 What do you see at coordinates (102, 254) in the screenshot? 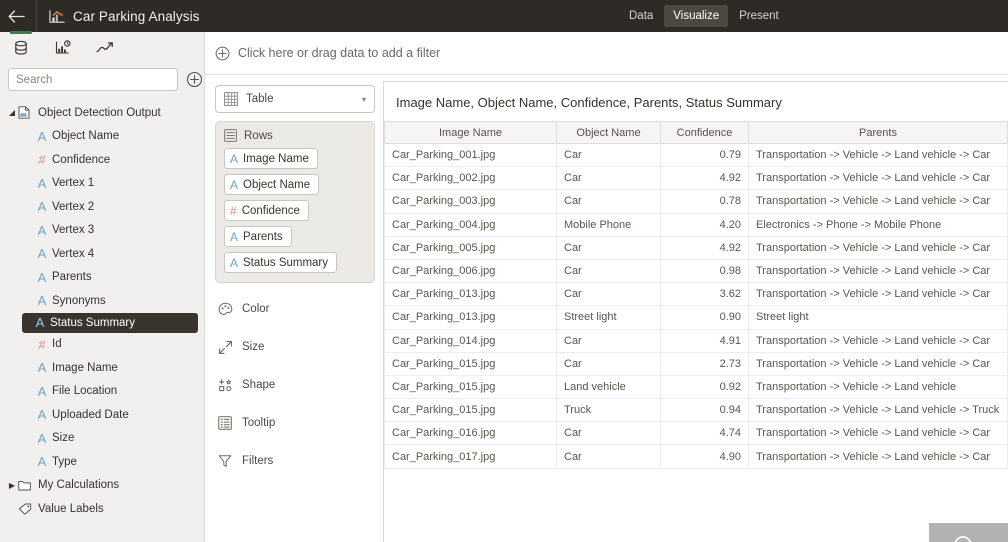
I see `tree-field-vertex-4: A Vertex 4` at bounding box center [102, 254].